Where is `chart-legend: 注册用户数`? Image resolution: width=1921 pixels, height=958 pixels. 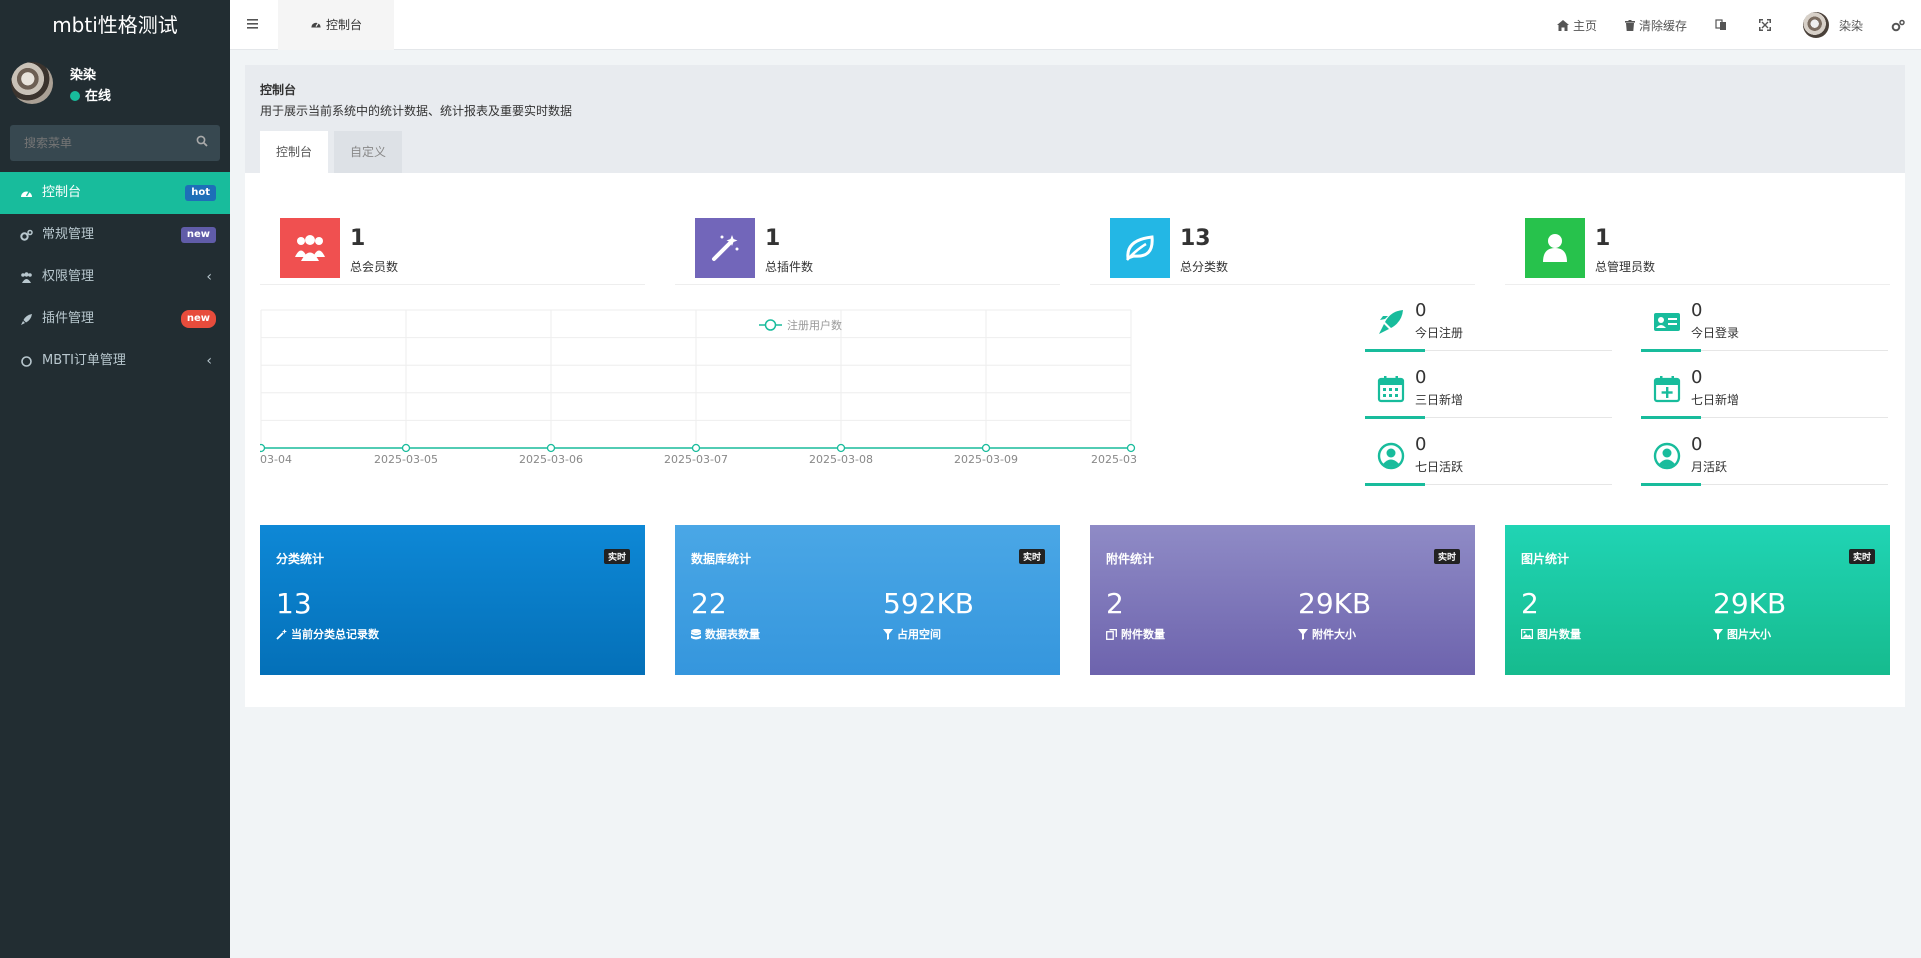
chart-legend: 注册用户数 is located at coordinates (800, 325).